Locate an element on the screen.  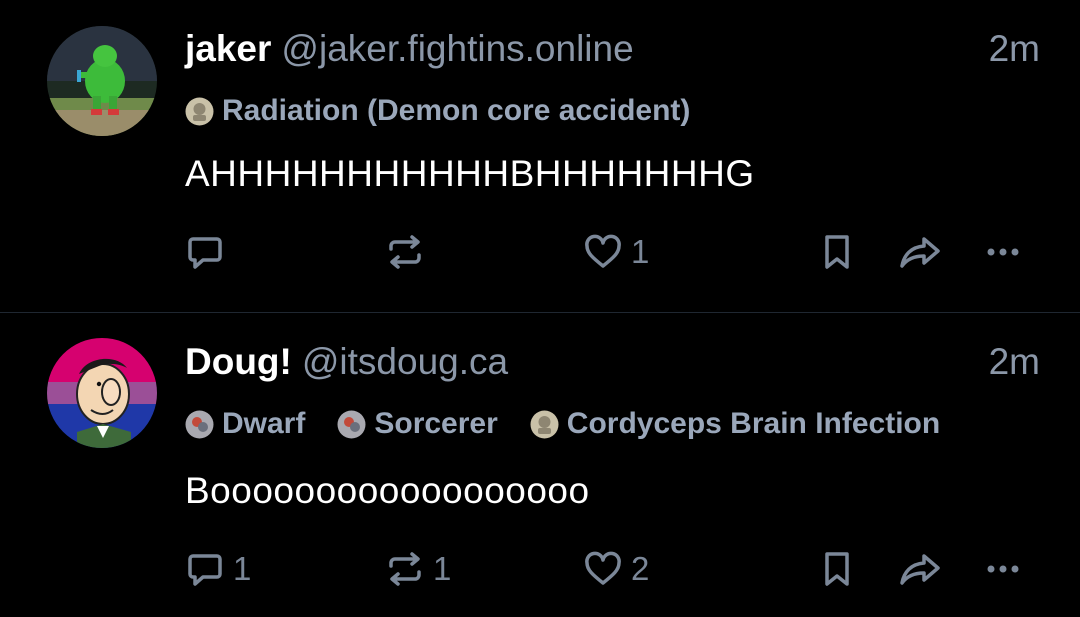
reply-button: 1 is located at coordinates (218, 569).